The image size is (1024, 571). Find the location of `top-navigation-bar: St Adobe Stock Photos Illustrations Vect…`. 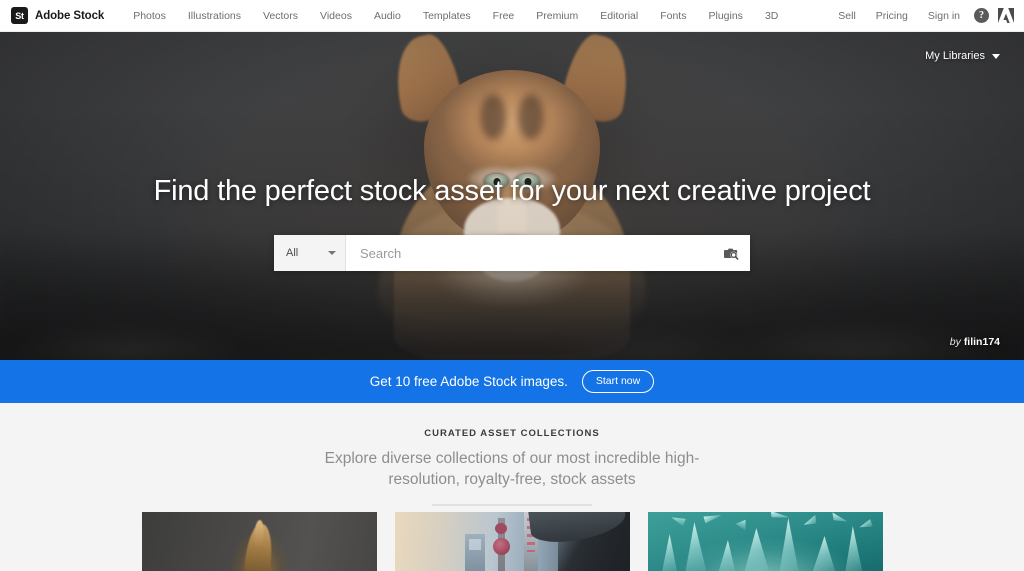

top-navigation-bar: St Adobe Stock Photos Illustrations Vect… is located at coordinates (512, 16).